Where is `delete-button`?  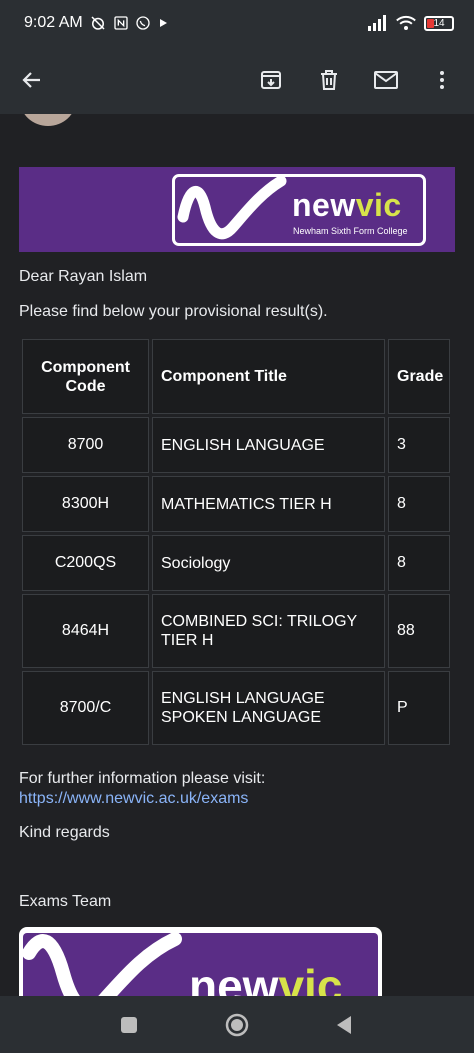 delete-button is located at coordinates (329, 80).